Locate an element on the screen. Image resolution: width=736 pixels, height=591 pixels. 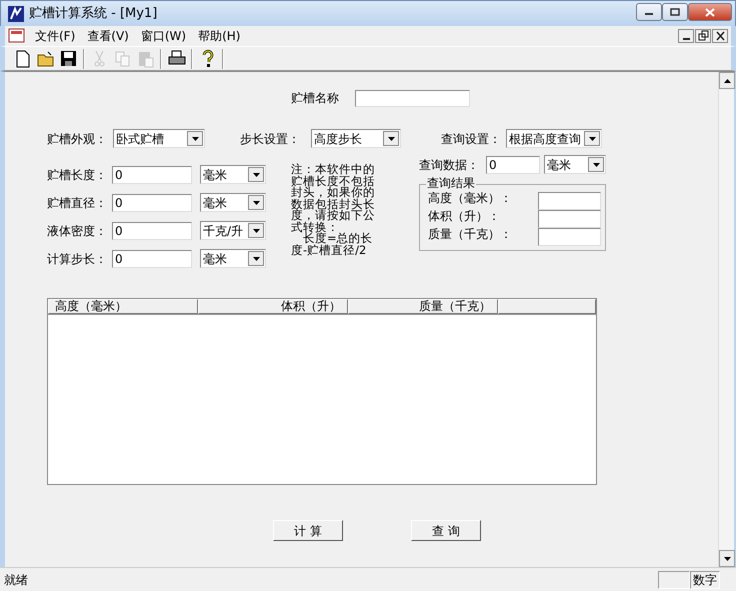
status-indicator: 数字 is located at coordinates (705, 579).